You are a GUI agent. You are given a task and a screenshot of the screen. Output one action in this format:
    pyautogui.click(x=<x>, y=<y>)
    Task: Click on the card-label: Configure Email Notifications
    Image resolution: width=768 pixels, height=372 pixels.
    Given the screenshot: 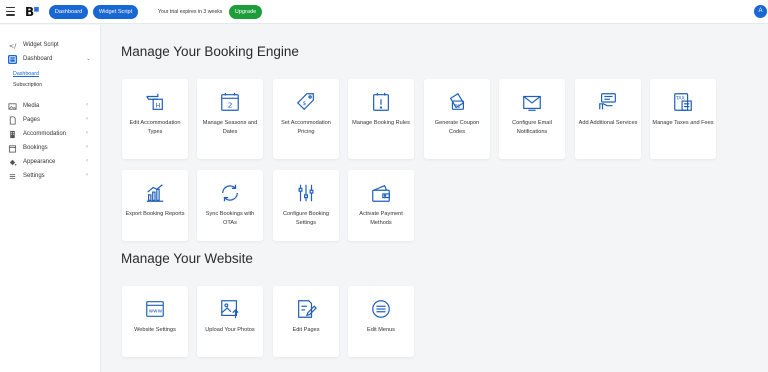 What is the action you would take?
    pyautogui.click(x=532, y=128)
    